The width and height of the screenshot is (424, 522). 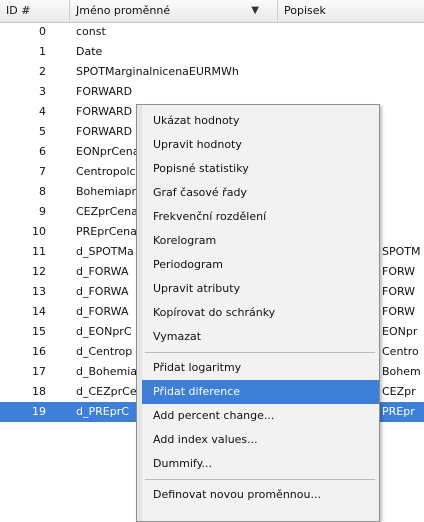 I want to click on menu-item: Kopírovat do schránky, so click(x=260, y=313).